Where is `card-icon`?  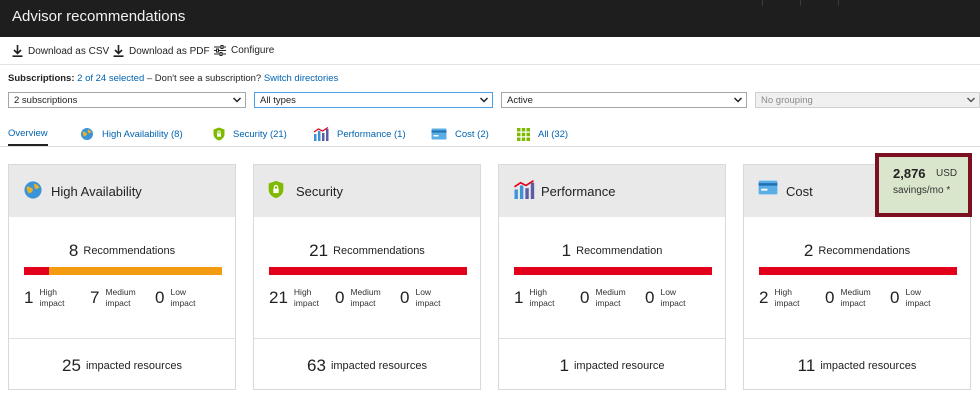
card-icon is located at coordinates (439, 134).